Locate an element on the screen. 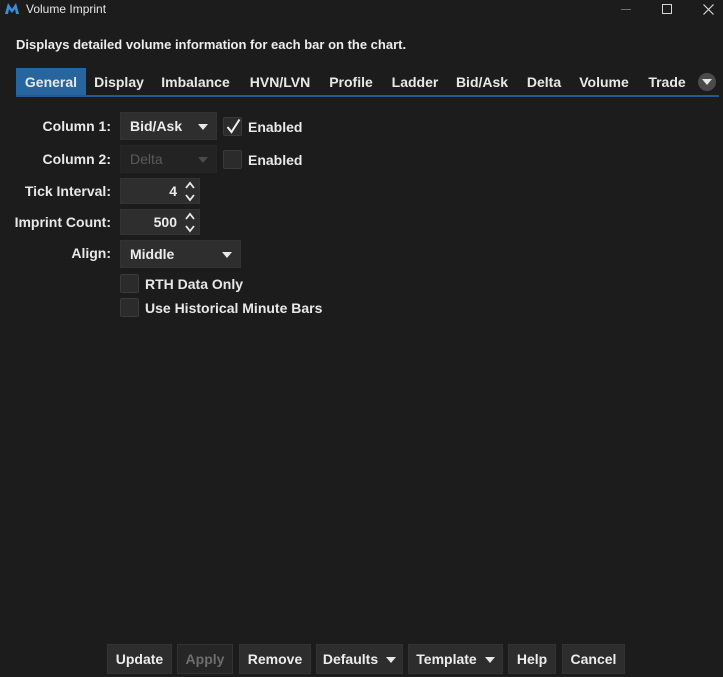  remove-button: Remove is located at coordinates (275, 659).